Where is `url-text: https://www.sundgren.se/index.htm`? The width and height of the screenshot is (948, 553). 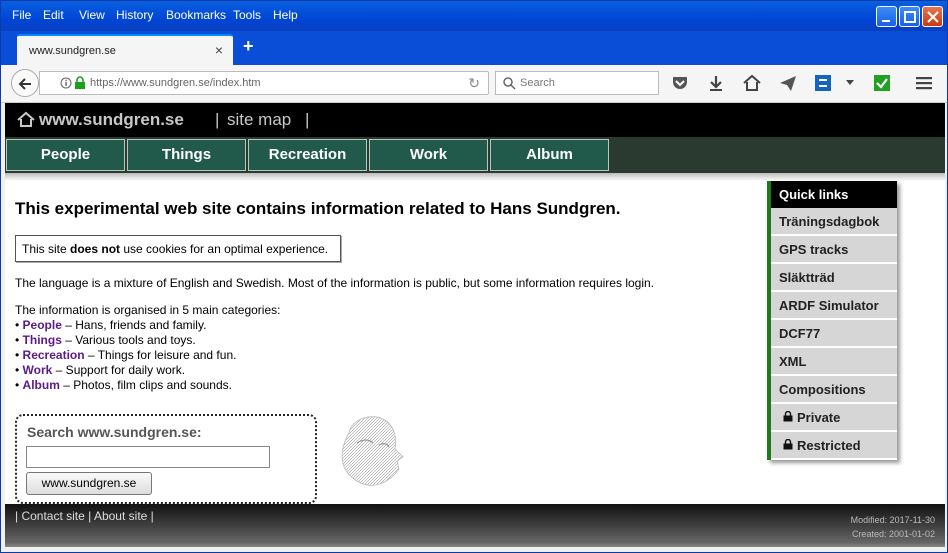 url-text: https://www.sundgren.se/index.htm is located at coordinates (175, 83).